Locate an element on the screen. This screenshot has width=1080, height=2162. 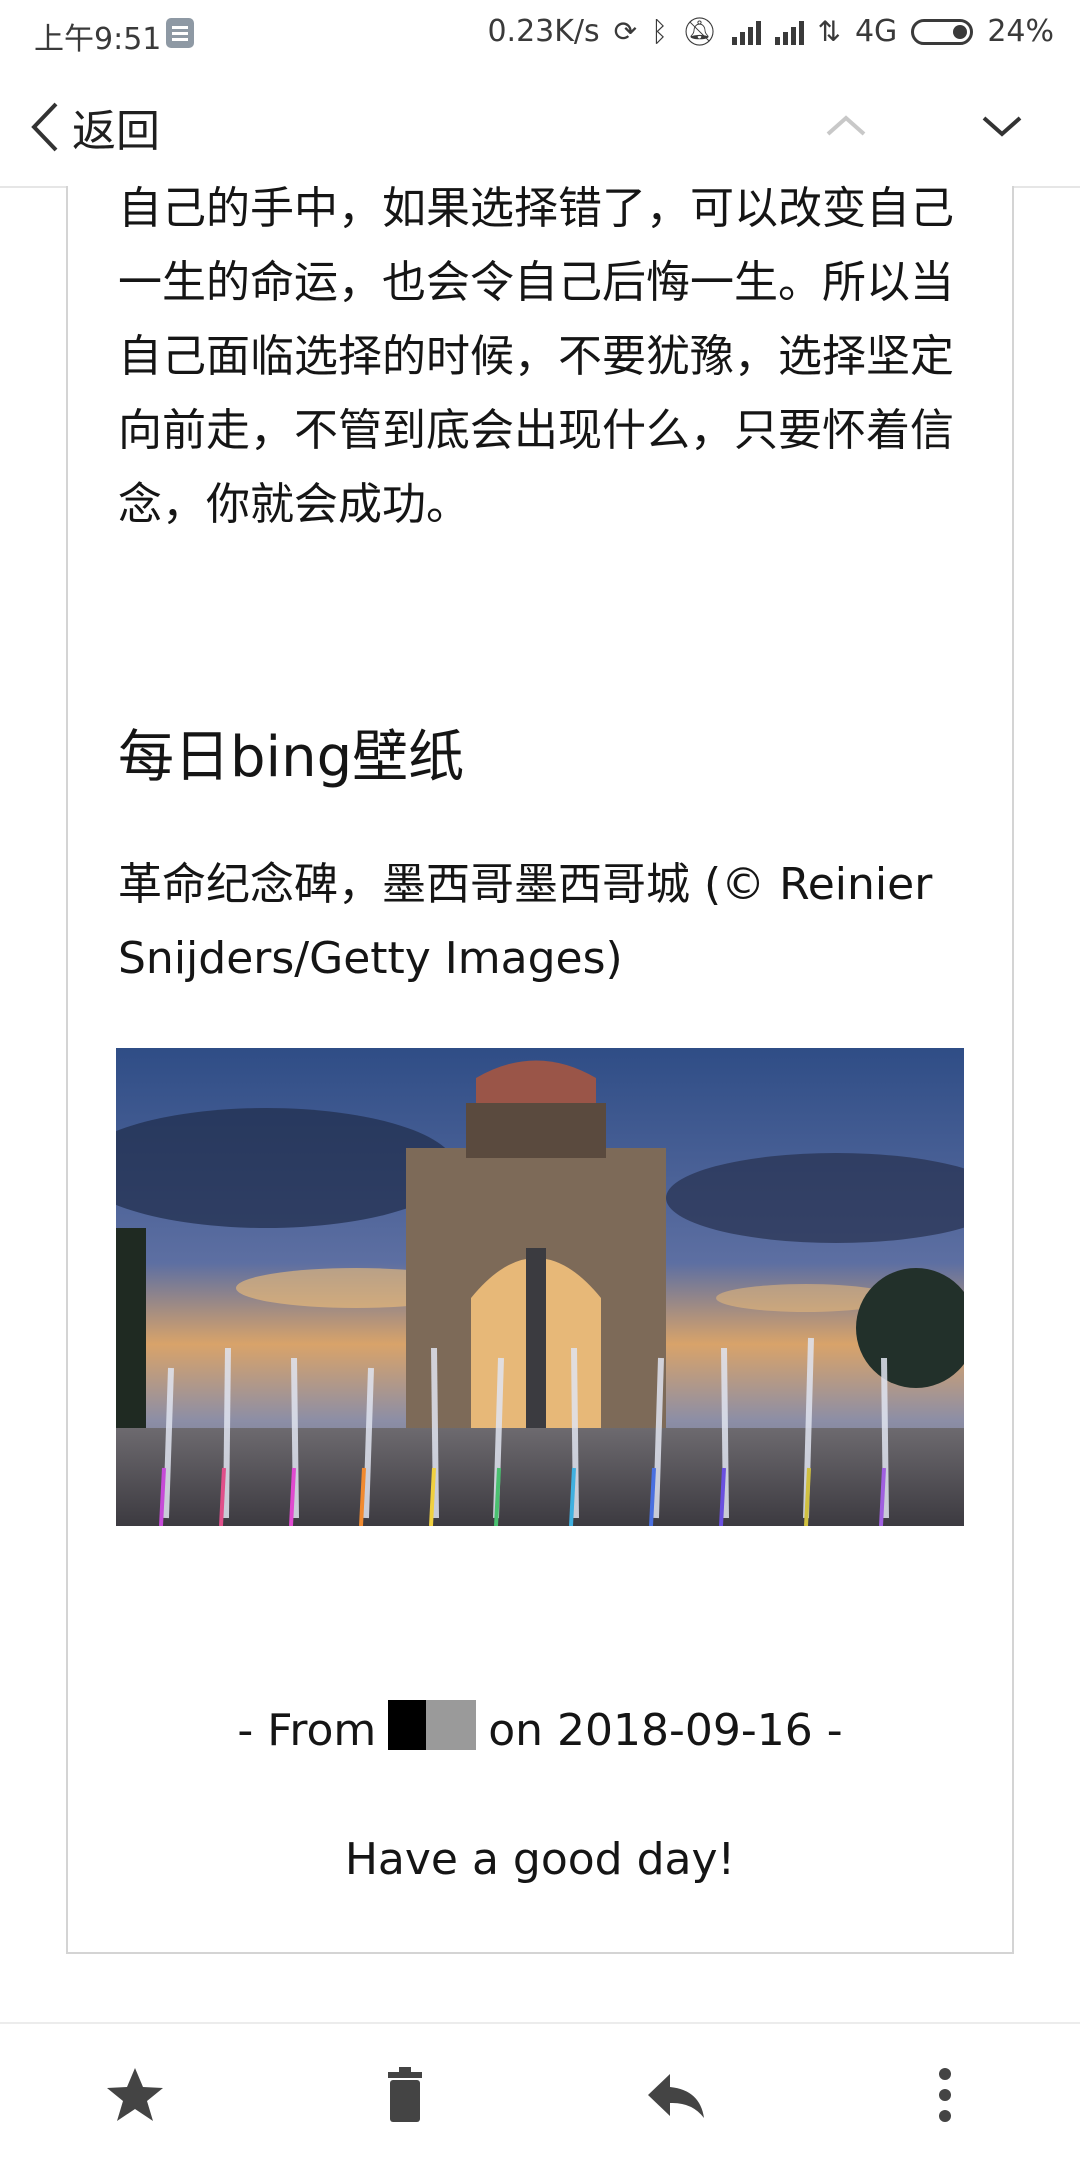
notification-app-icon is located at coordinates (180, 33).